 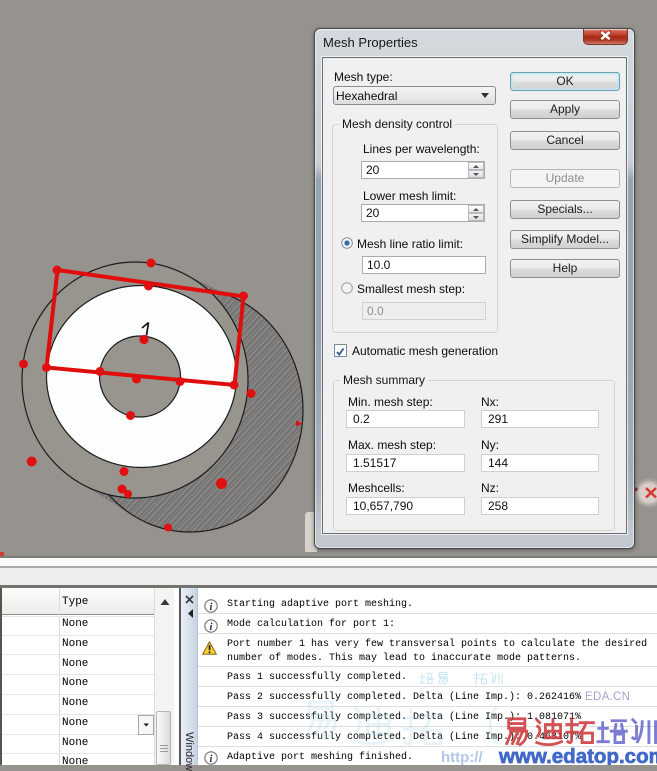 What do you see at coordinates (577, 755) in the screenshot?
I see `svg-text: www.edatop.com` at bounding box center [577, 755].